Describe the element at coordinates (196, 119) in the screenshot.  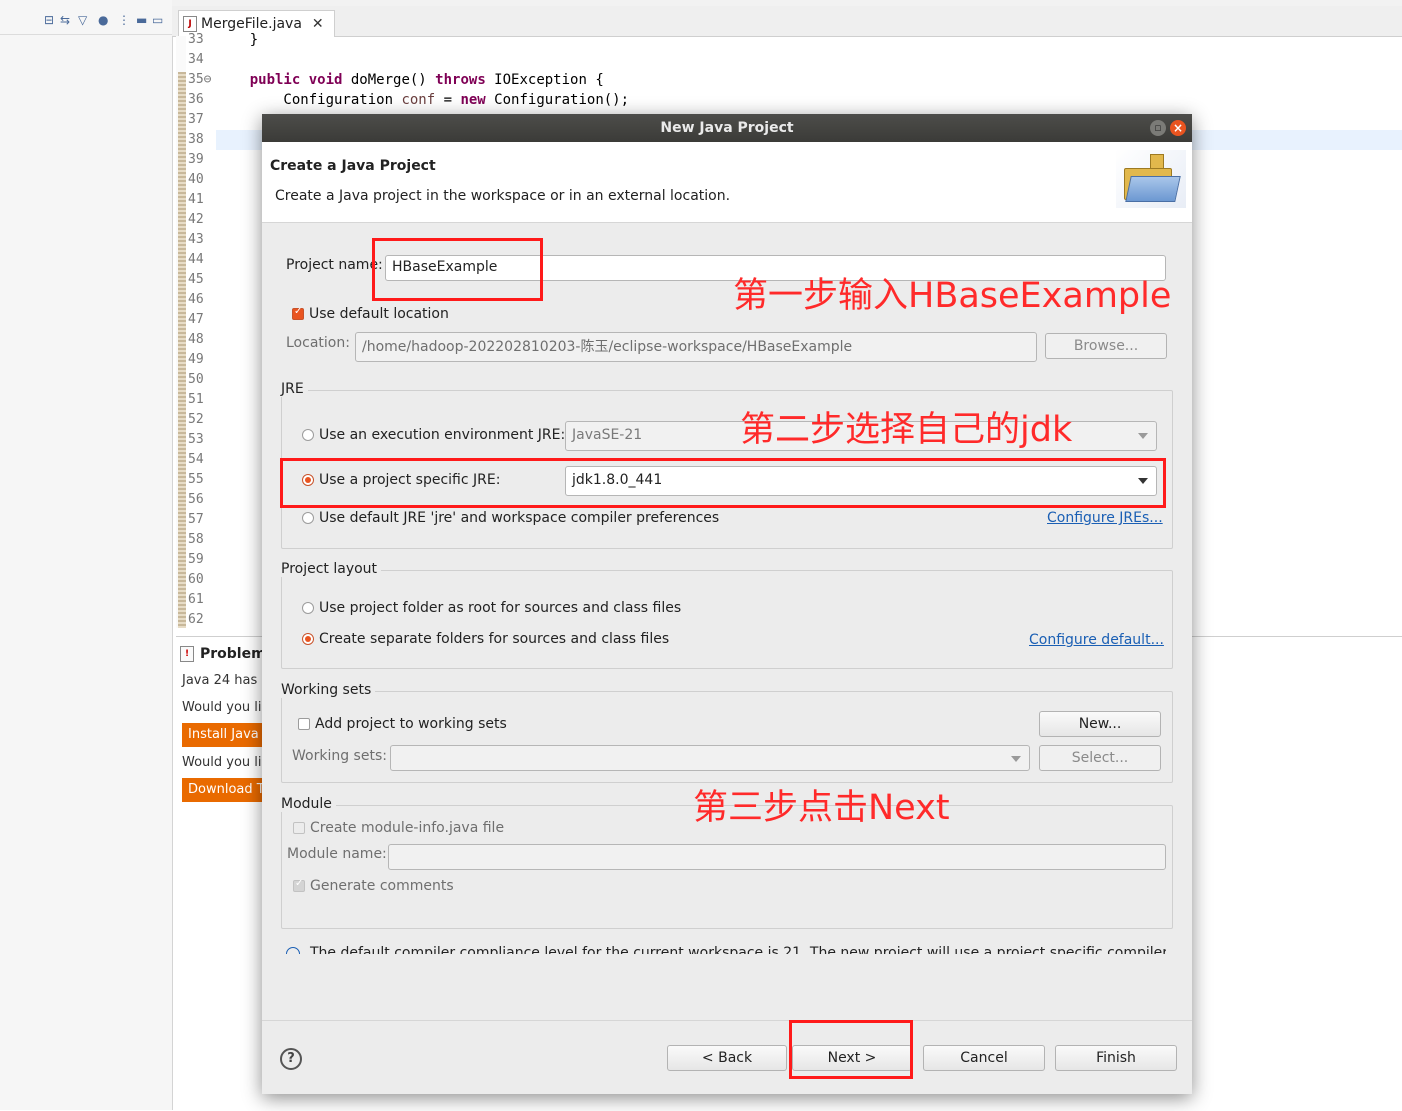
I see `line-number: 37` at that location.